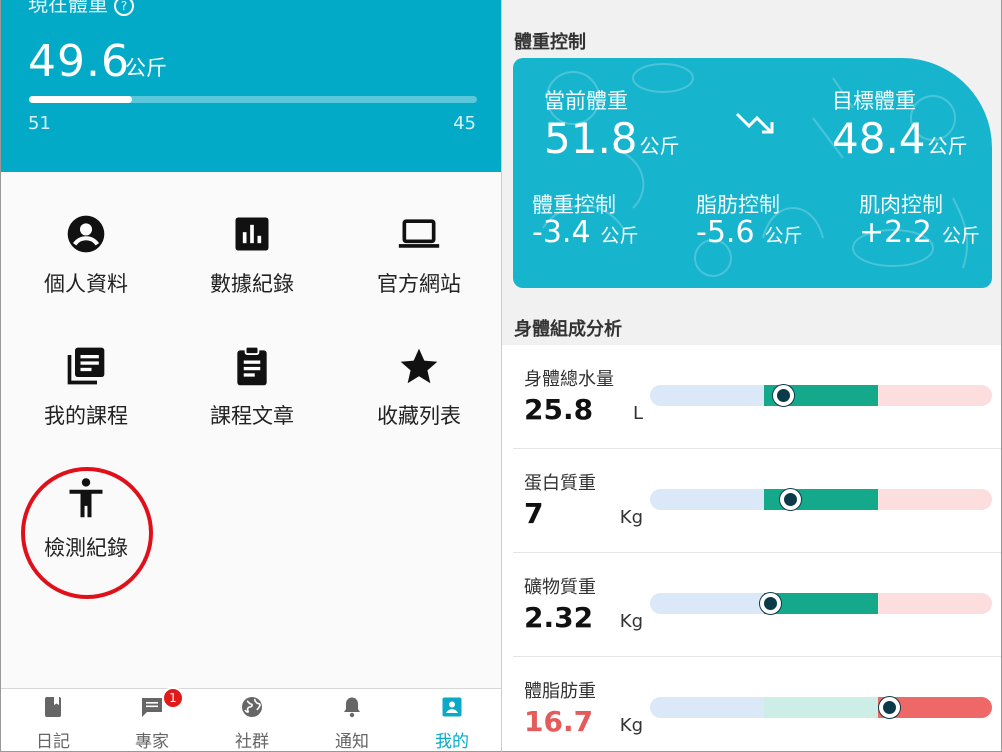 The height and width of the screenshot is (752, 1002). Describe the element at coordinates (53, 742) in the screenshot. I see `nav-label: 日記` at that location.